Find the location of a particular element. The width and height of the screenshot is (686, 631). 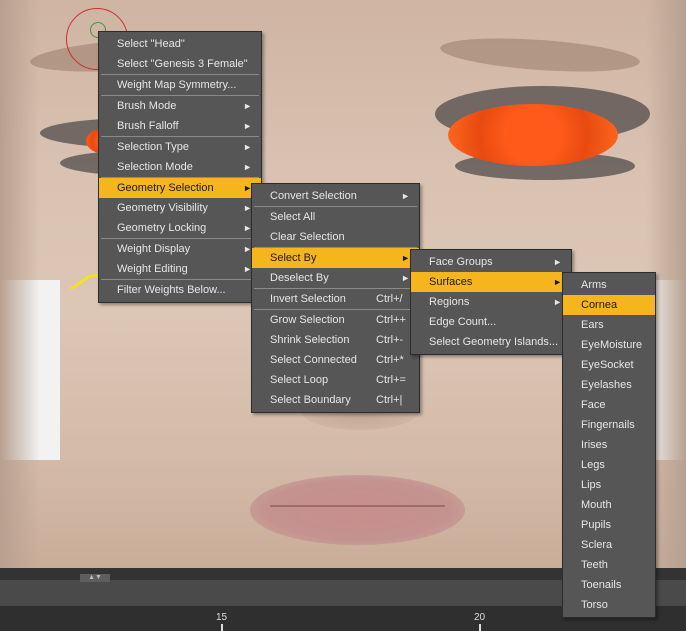

surface-item-torso: Torso is located at coordinates (609, 605).